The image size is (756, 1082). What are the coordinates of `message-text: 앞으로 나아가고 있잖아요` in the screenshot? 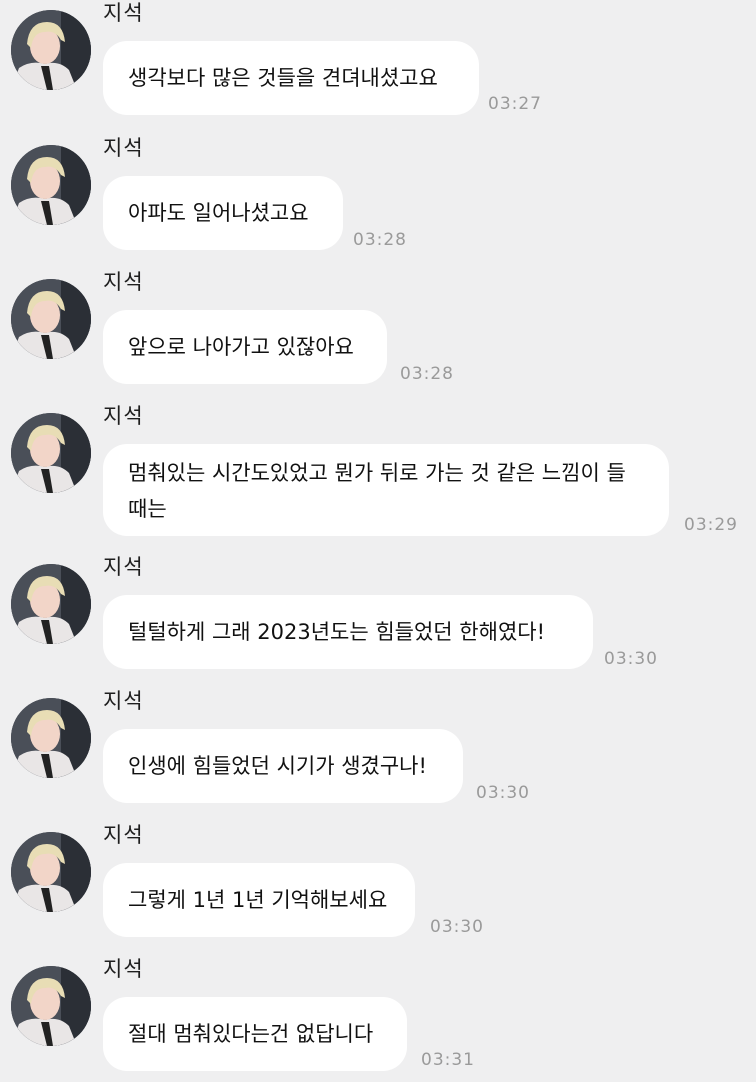 It's located at (241, 347).